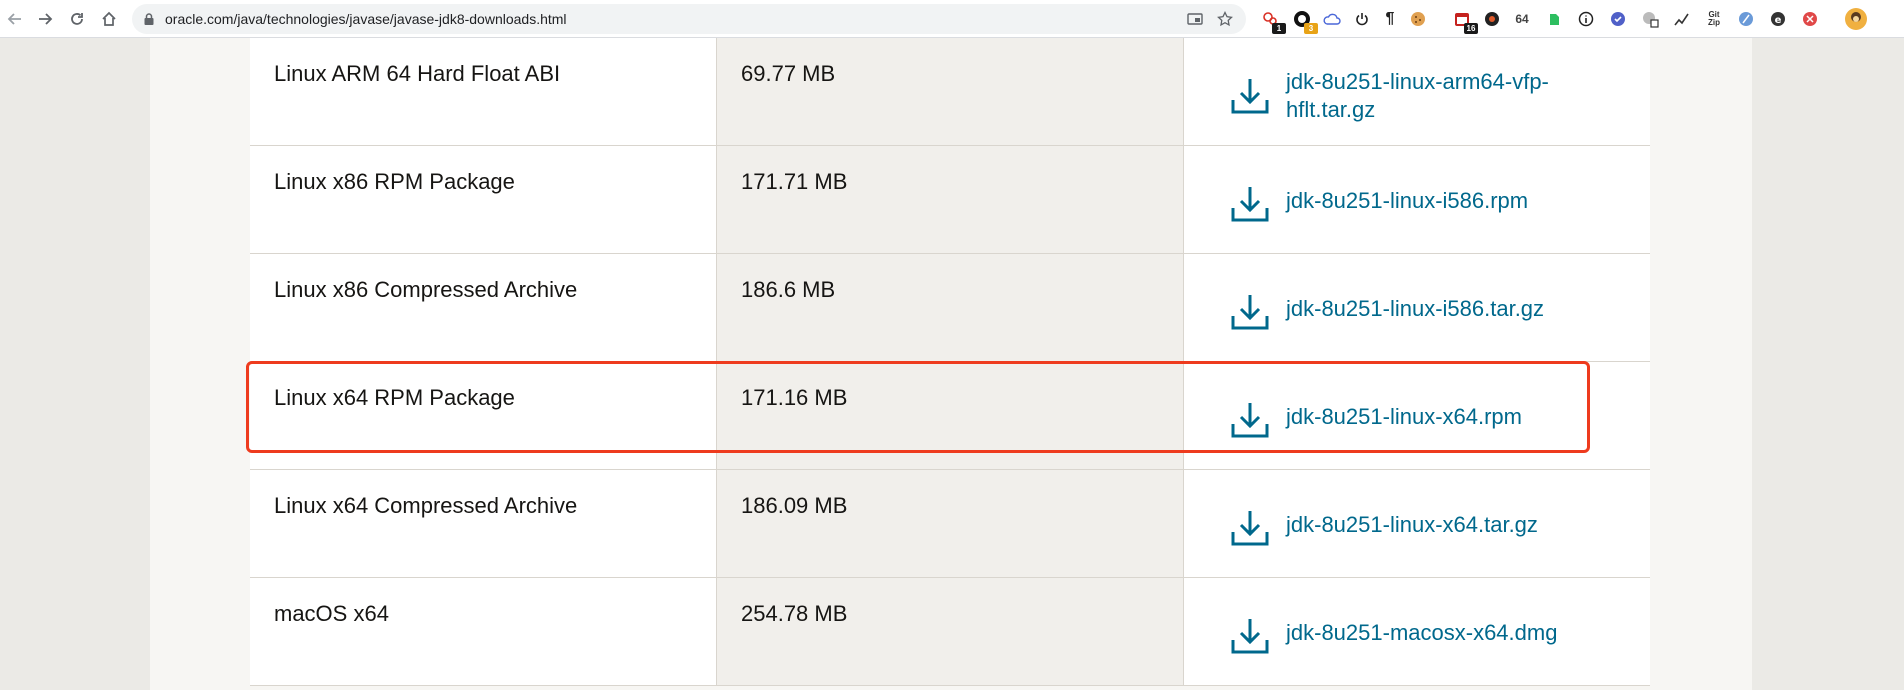 Image resolution: width=1904 pixels, height=690 pixels. What do you see at coordinates (1456, 96) in the screenshot?
I see `download-link: jdk-8u251-linux-arm64-vfp- hflt.tar.gz` at bounding box center [1456, 96].